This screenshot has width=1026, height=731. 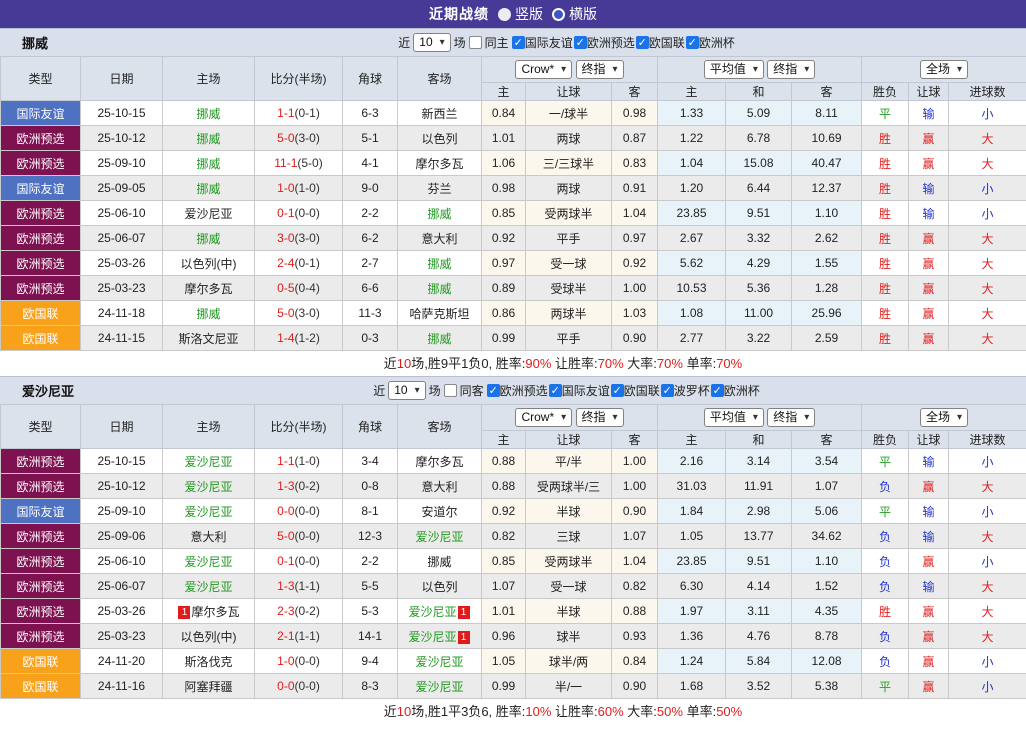 I want to click on fulltime-score: 1-0, so click(x=286, y=661).